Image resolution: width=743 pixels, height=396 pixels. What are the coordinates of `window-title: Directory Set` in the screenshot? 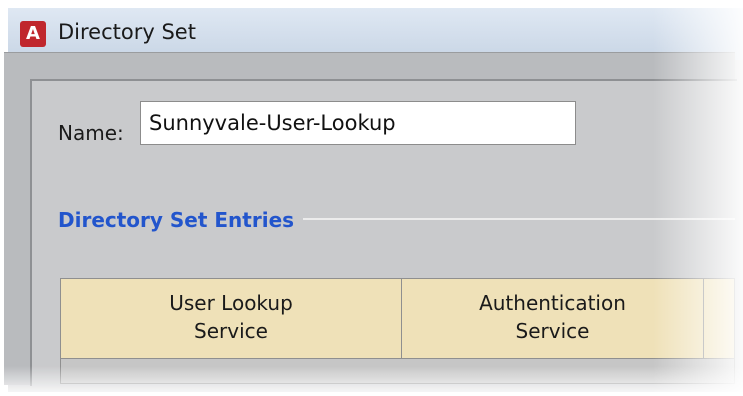 It's located at (127, 32).